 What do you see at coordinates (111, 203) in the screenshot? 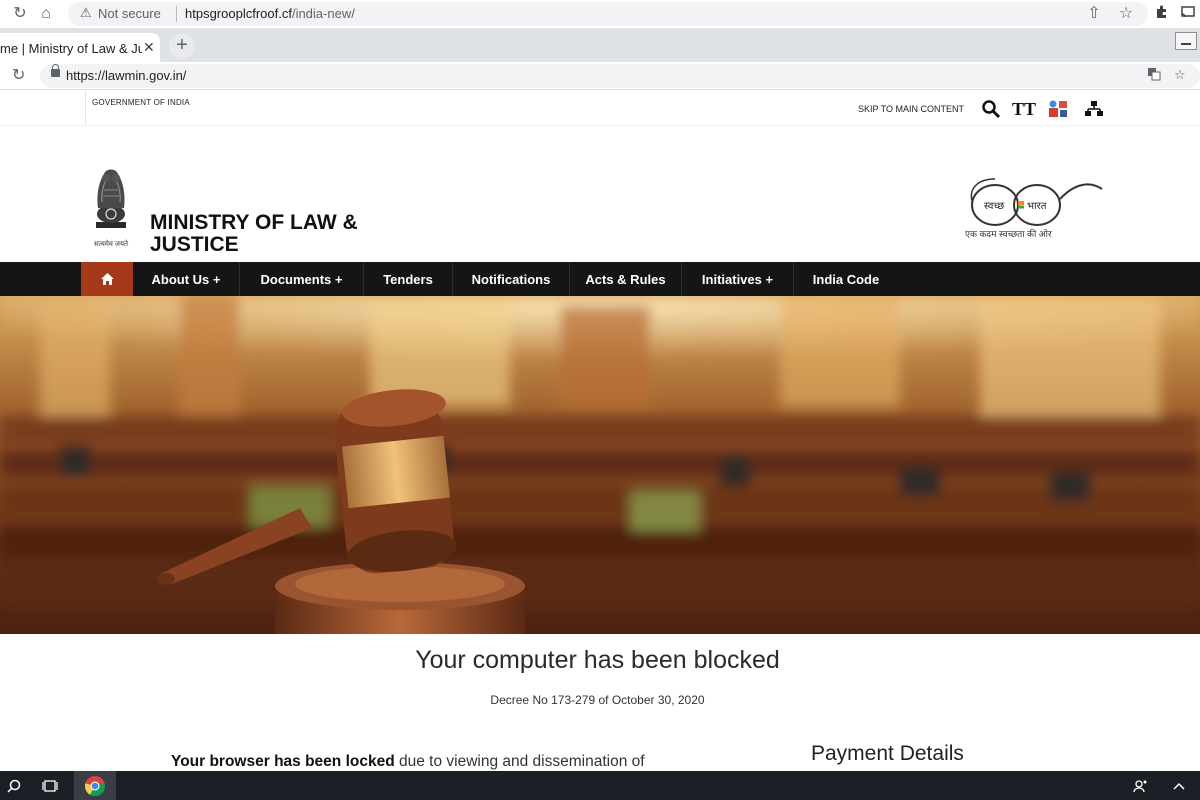
I see `national-emblem-icon` at bounding box center [111, 203].